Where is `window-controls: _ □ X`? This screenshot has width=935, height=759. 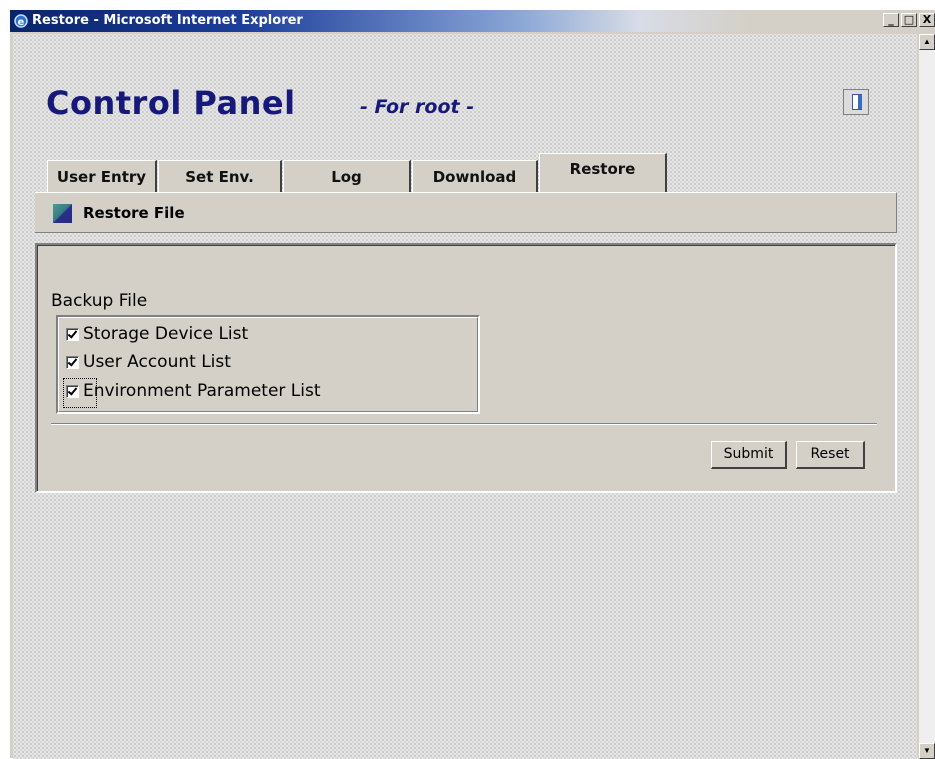 window-controls: _ □ X is located at coordinates (909, 20).